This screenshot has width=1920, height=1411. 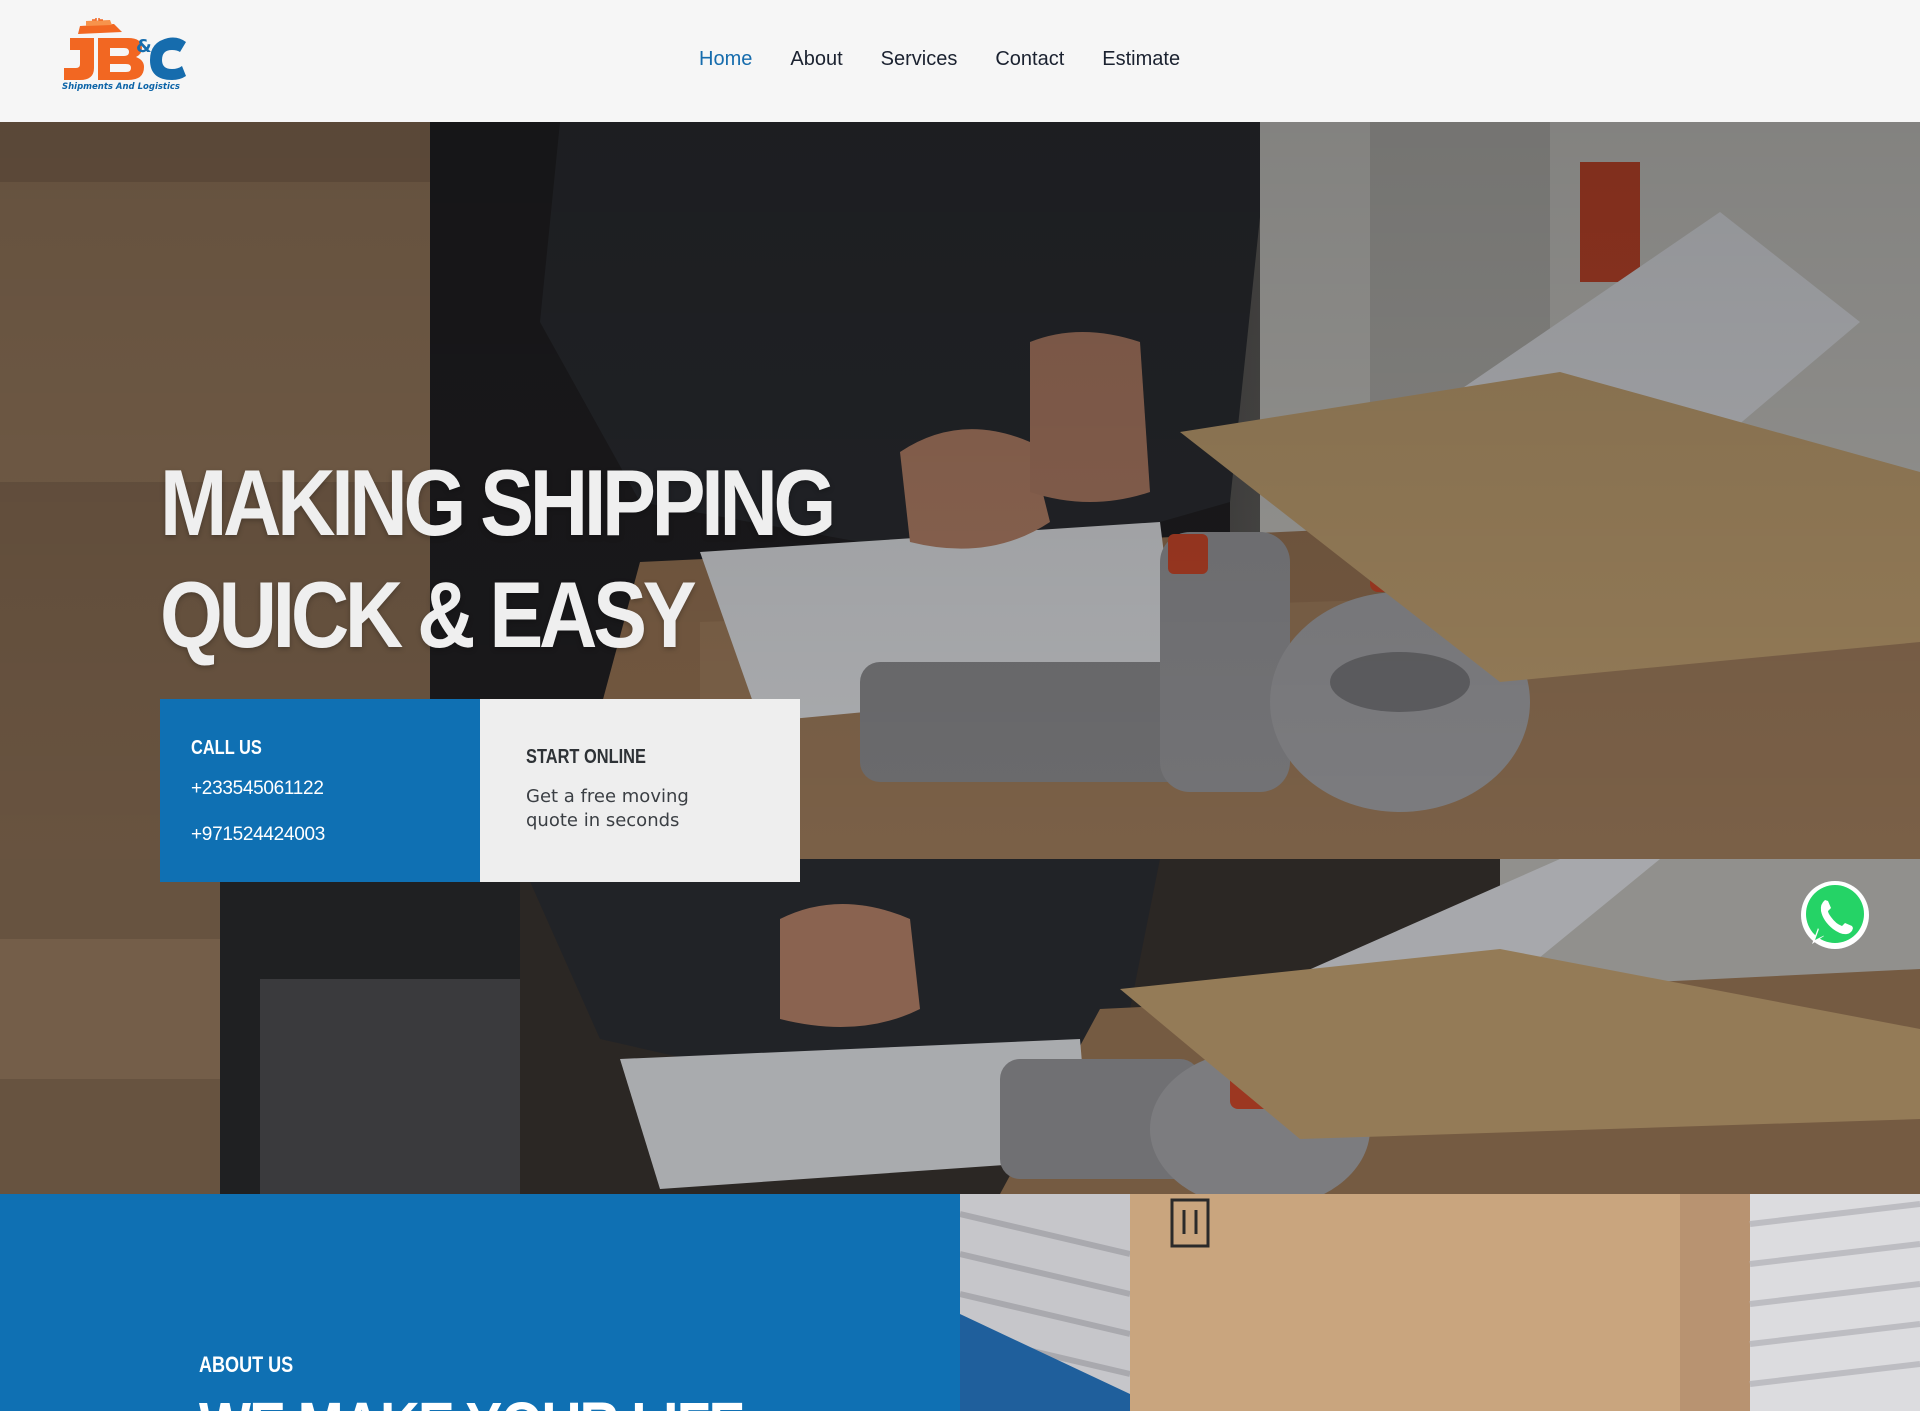 I want to click on whatsapp-icon, so click(x=1835, y=915).